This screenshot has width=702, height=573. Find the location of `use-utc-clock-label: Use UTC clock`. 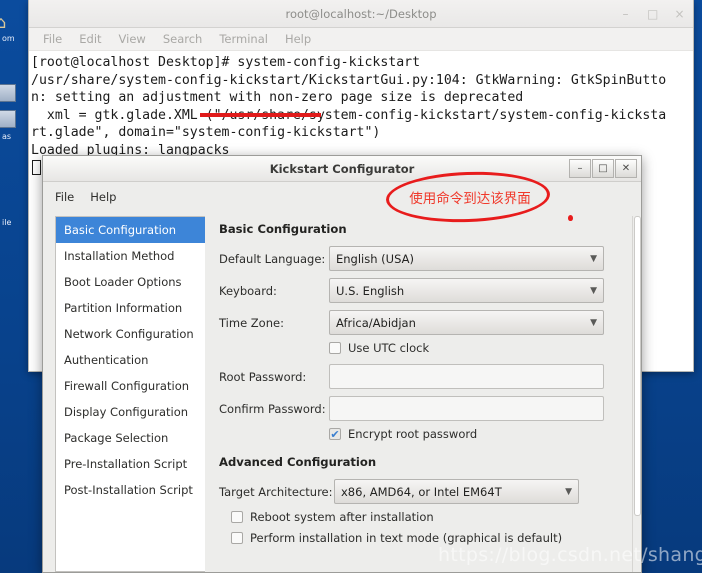

use-utc-clock-label: Use UTC clock is located at coordinates (389, 348).